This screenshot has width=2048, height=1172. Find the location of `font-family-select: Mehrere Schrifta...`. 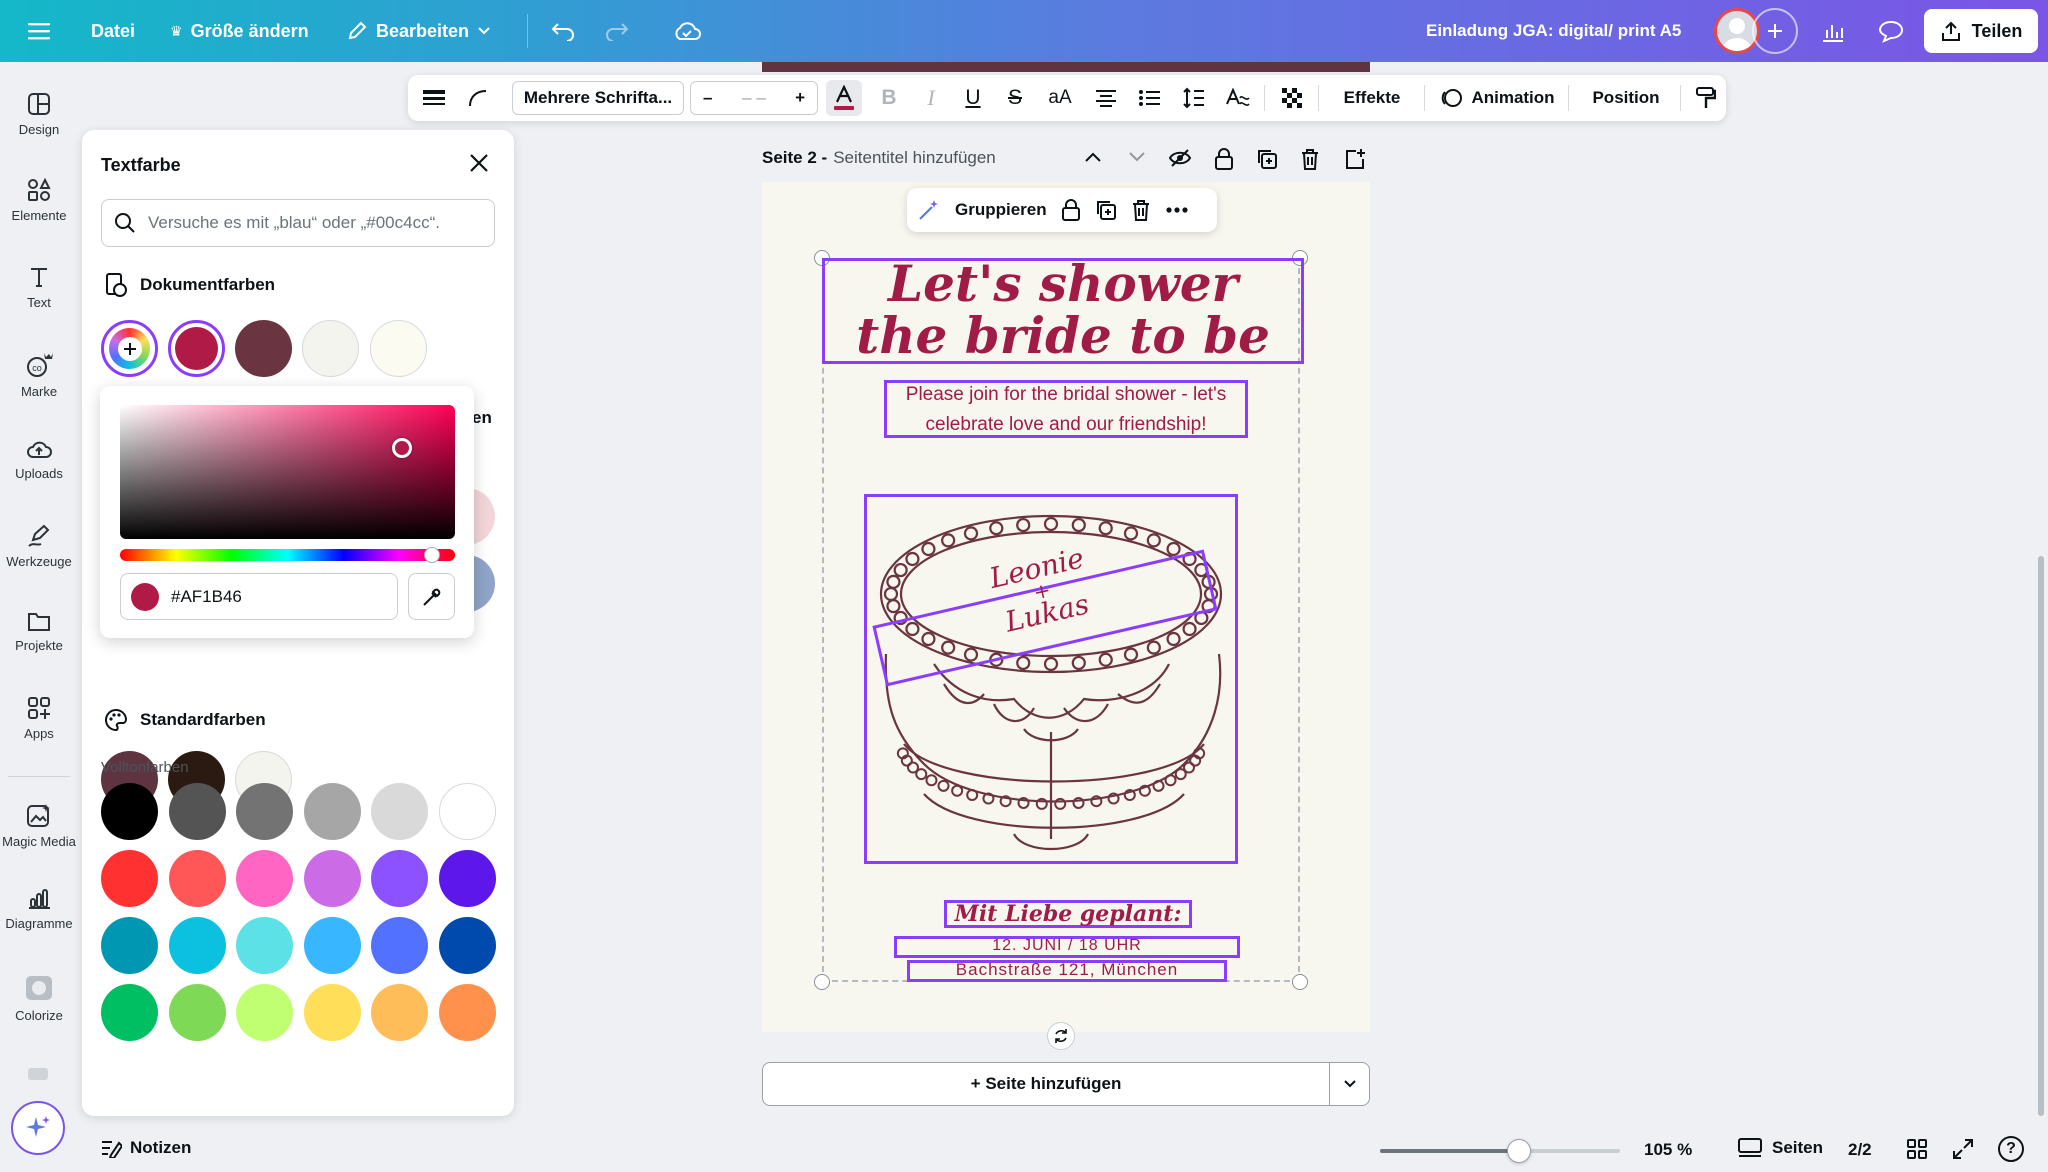

font-family-select: Mehrere Schrifta... is located at coordinates (598, 98).